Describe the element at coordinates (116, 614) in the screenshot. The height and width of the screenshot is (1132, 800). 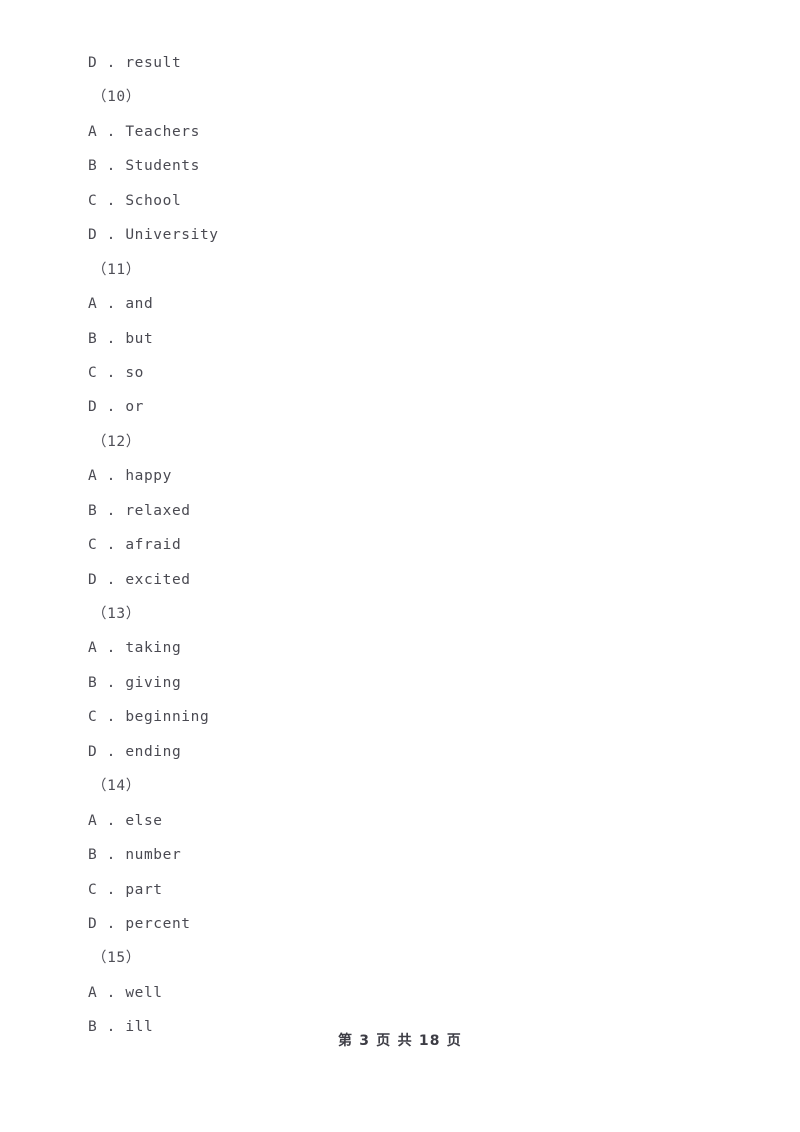
I see `question-number: （13）` at that location.